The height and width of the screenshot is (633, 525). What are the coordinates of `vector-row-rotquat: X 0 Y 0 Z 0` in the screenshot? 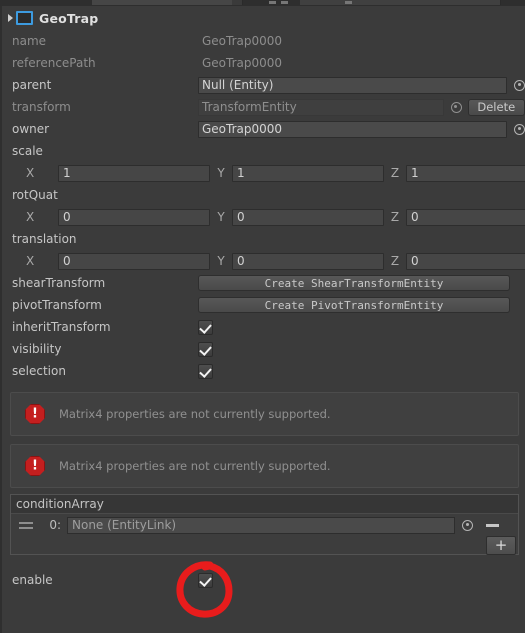 It's located at (263, 217).